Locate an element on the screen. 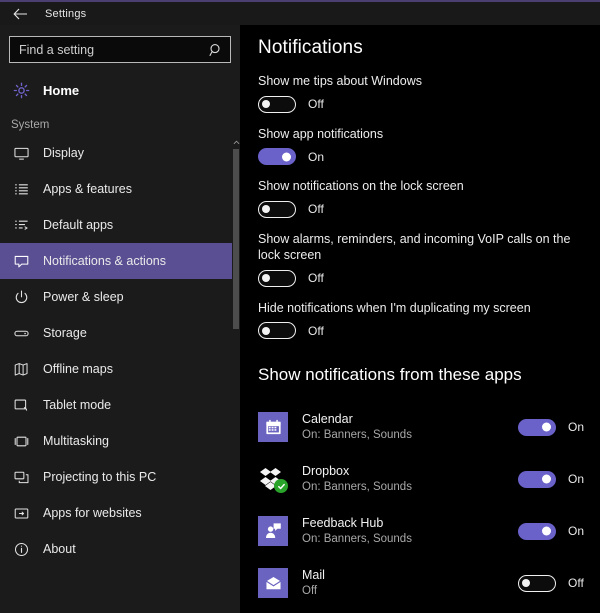 The width and height of the screenshot is (600, 613). drive-icon is located at coordinates (21, 333).